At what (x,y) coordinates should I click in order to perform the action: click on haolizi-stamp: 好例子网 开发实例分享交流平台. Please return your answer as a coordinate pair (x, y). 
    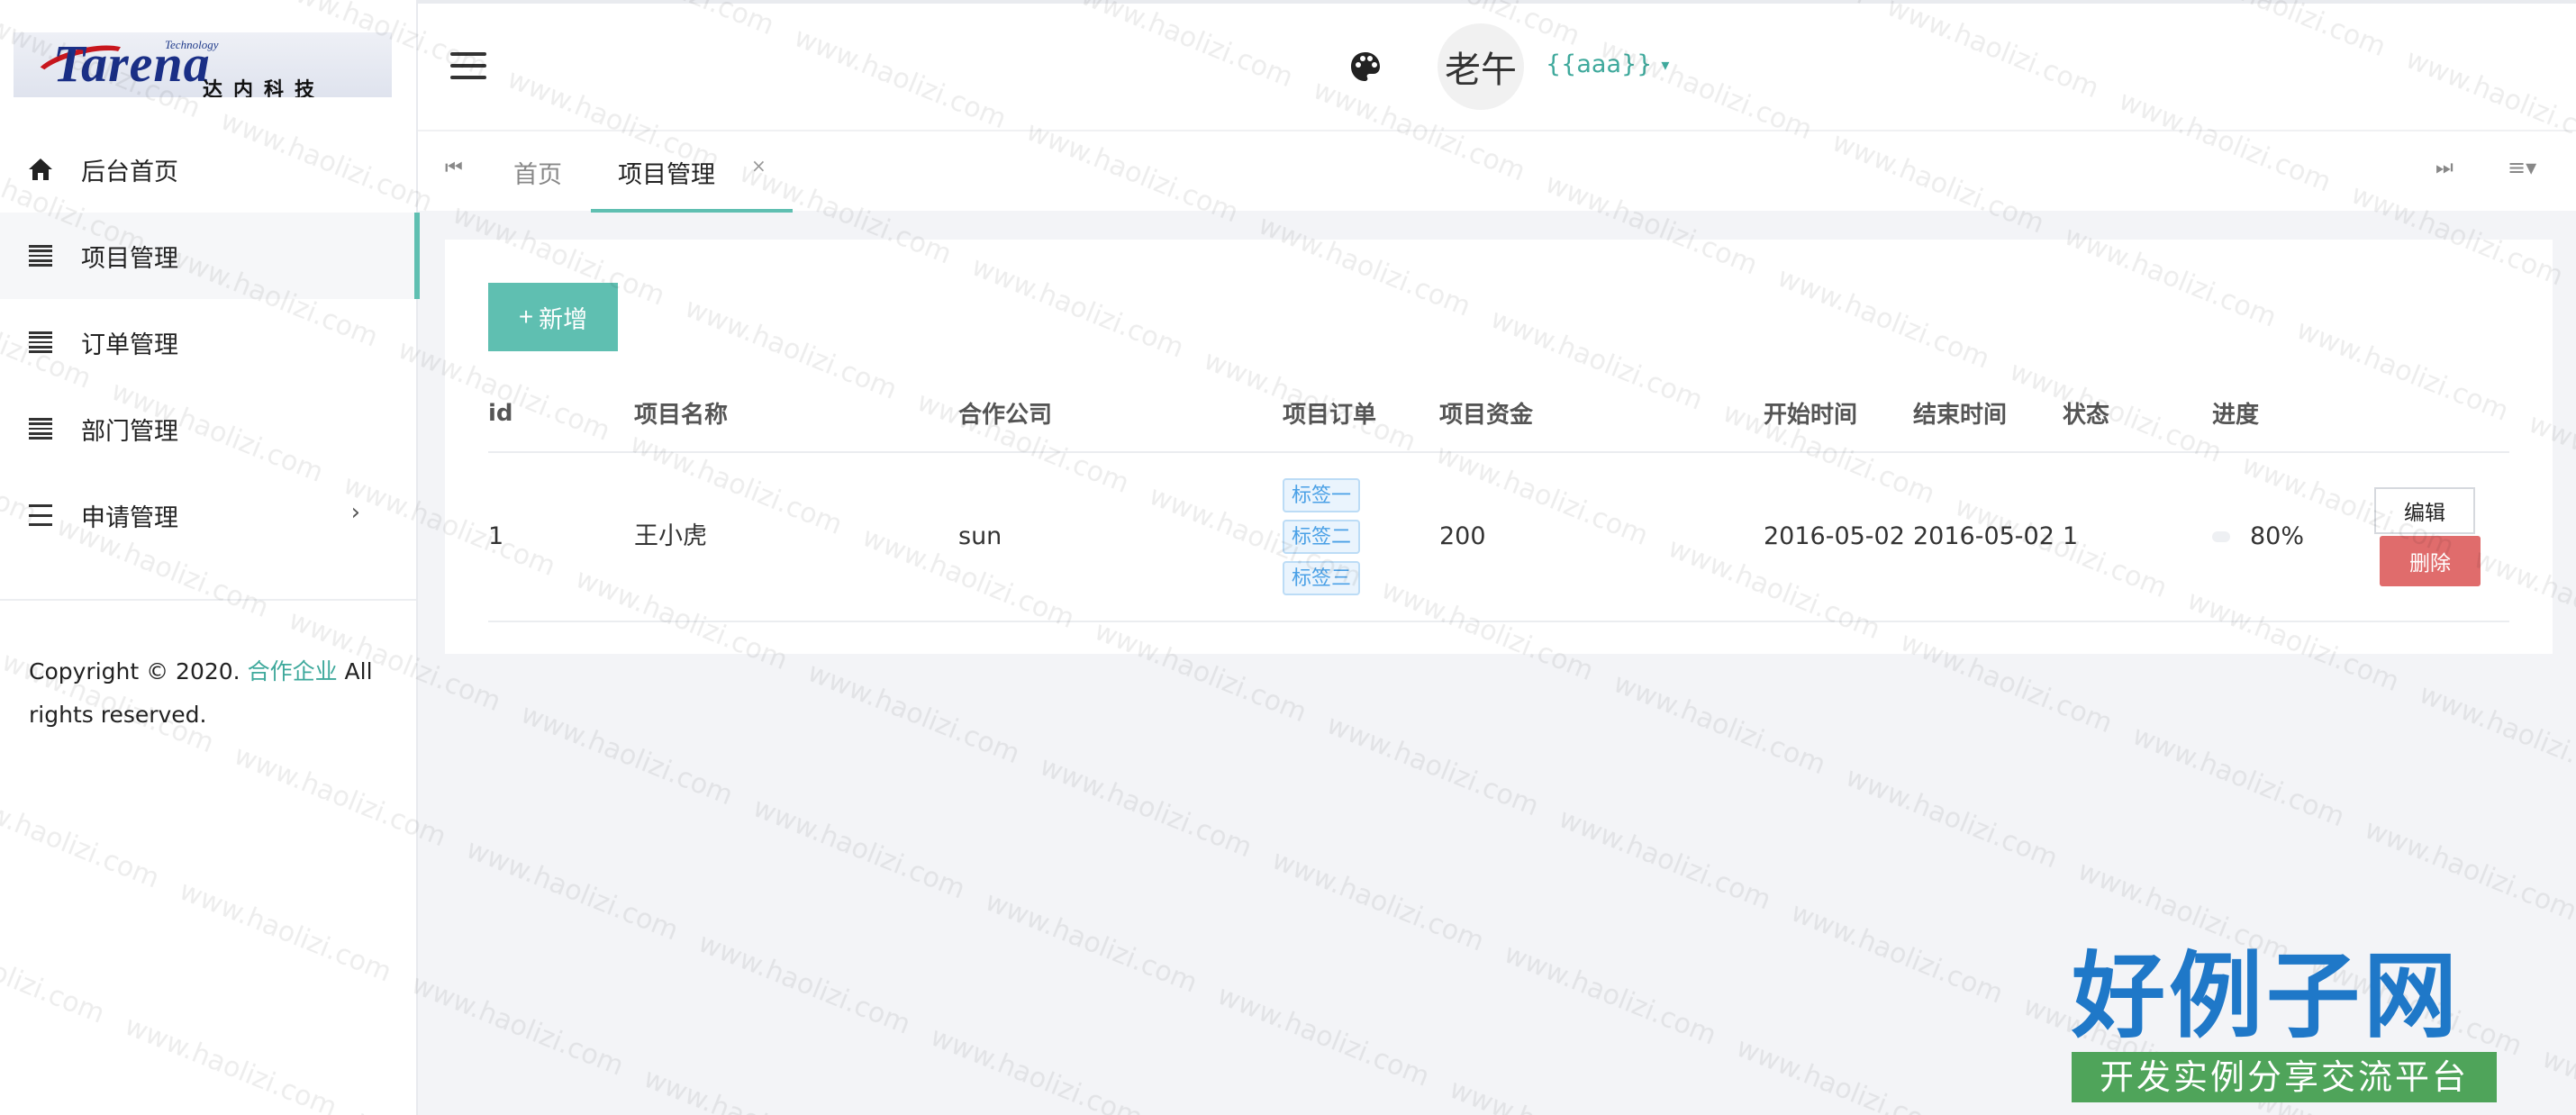
    Looking at the image, I should click on (2284, 1022).